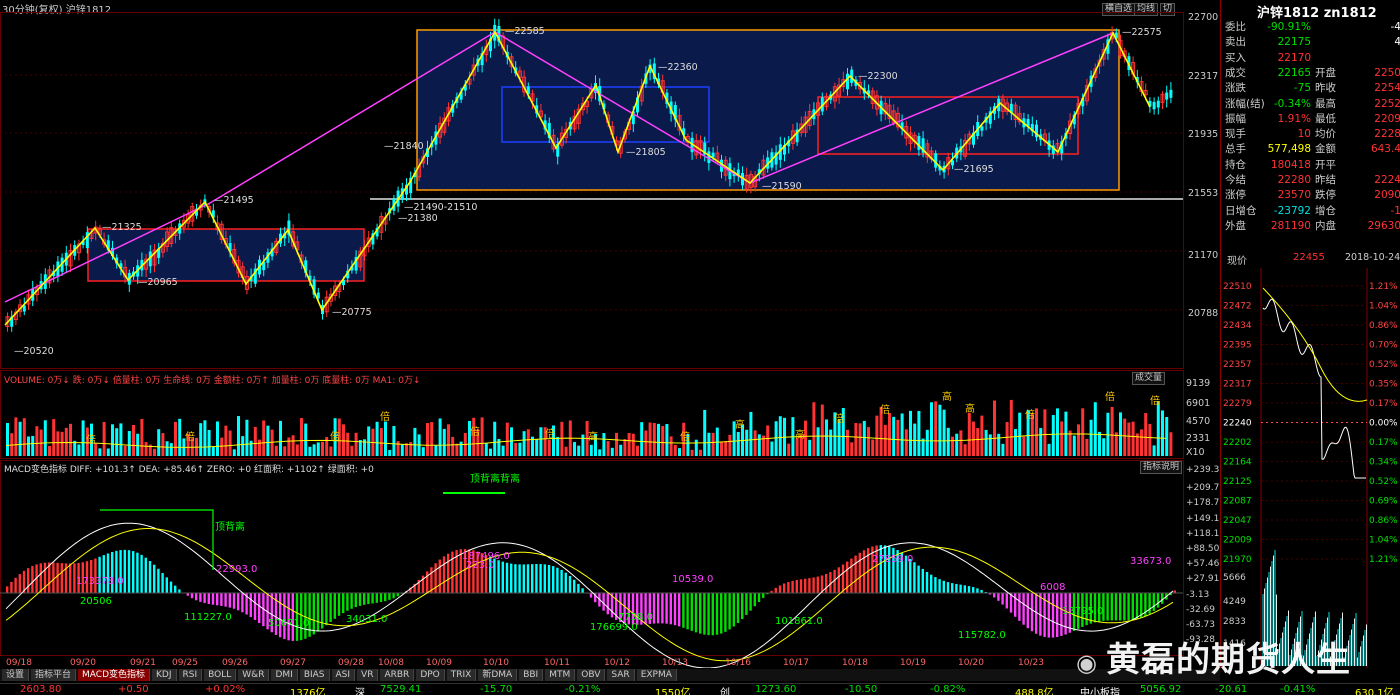 Image resolution: width=1400 pixels, height=695 pixels. What do you see at coordinates (343, 675) in the screenshot?
I see `tab-9: ASI` at bounding box center [343, 675].